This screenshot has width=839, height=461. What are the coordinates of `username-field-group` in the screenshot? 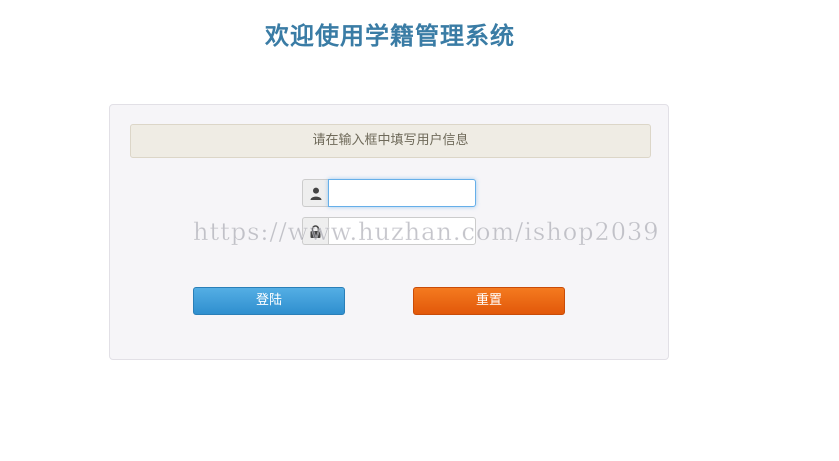 It's located at (389, 193).